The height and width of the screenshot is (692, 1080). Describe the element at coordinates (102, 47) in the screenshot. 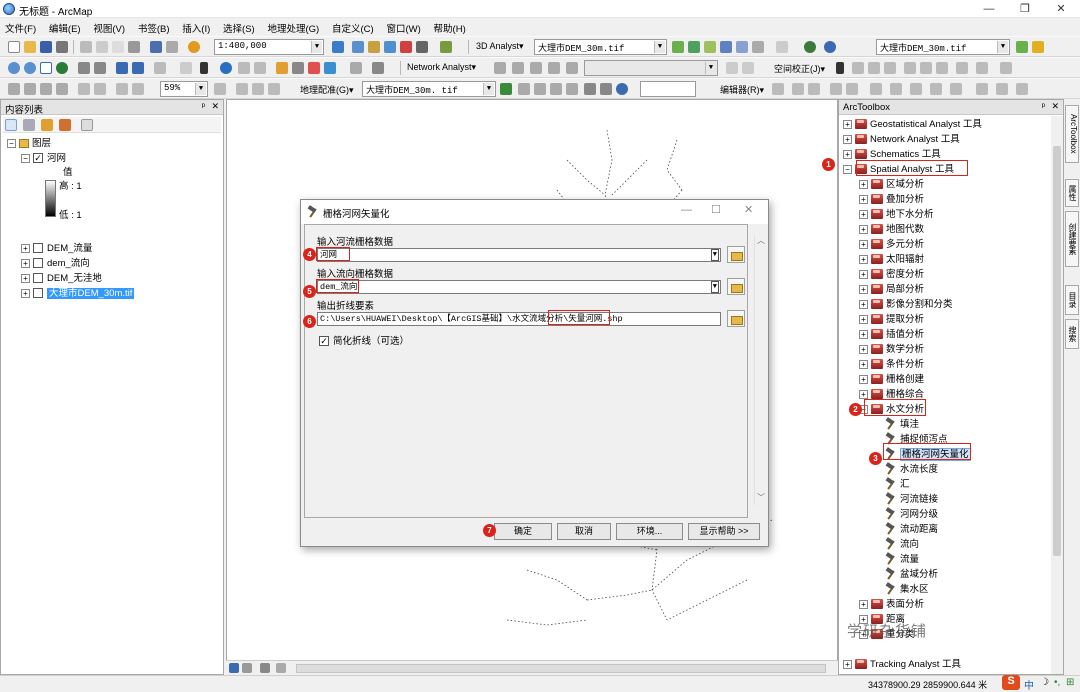

I see `copy-icon` at that location.